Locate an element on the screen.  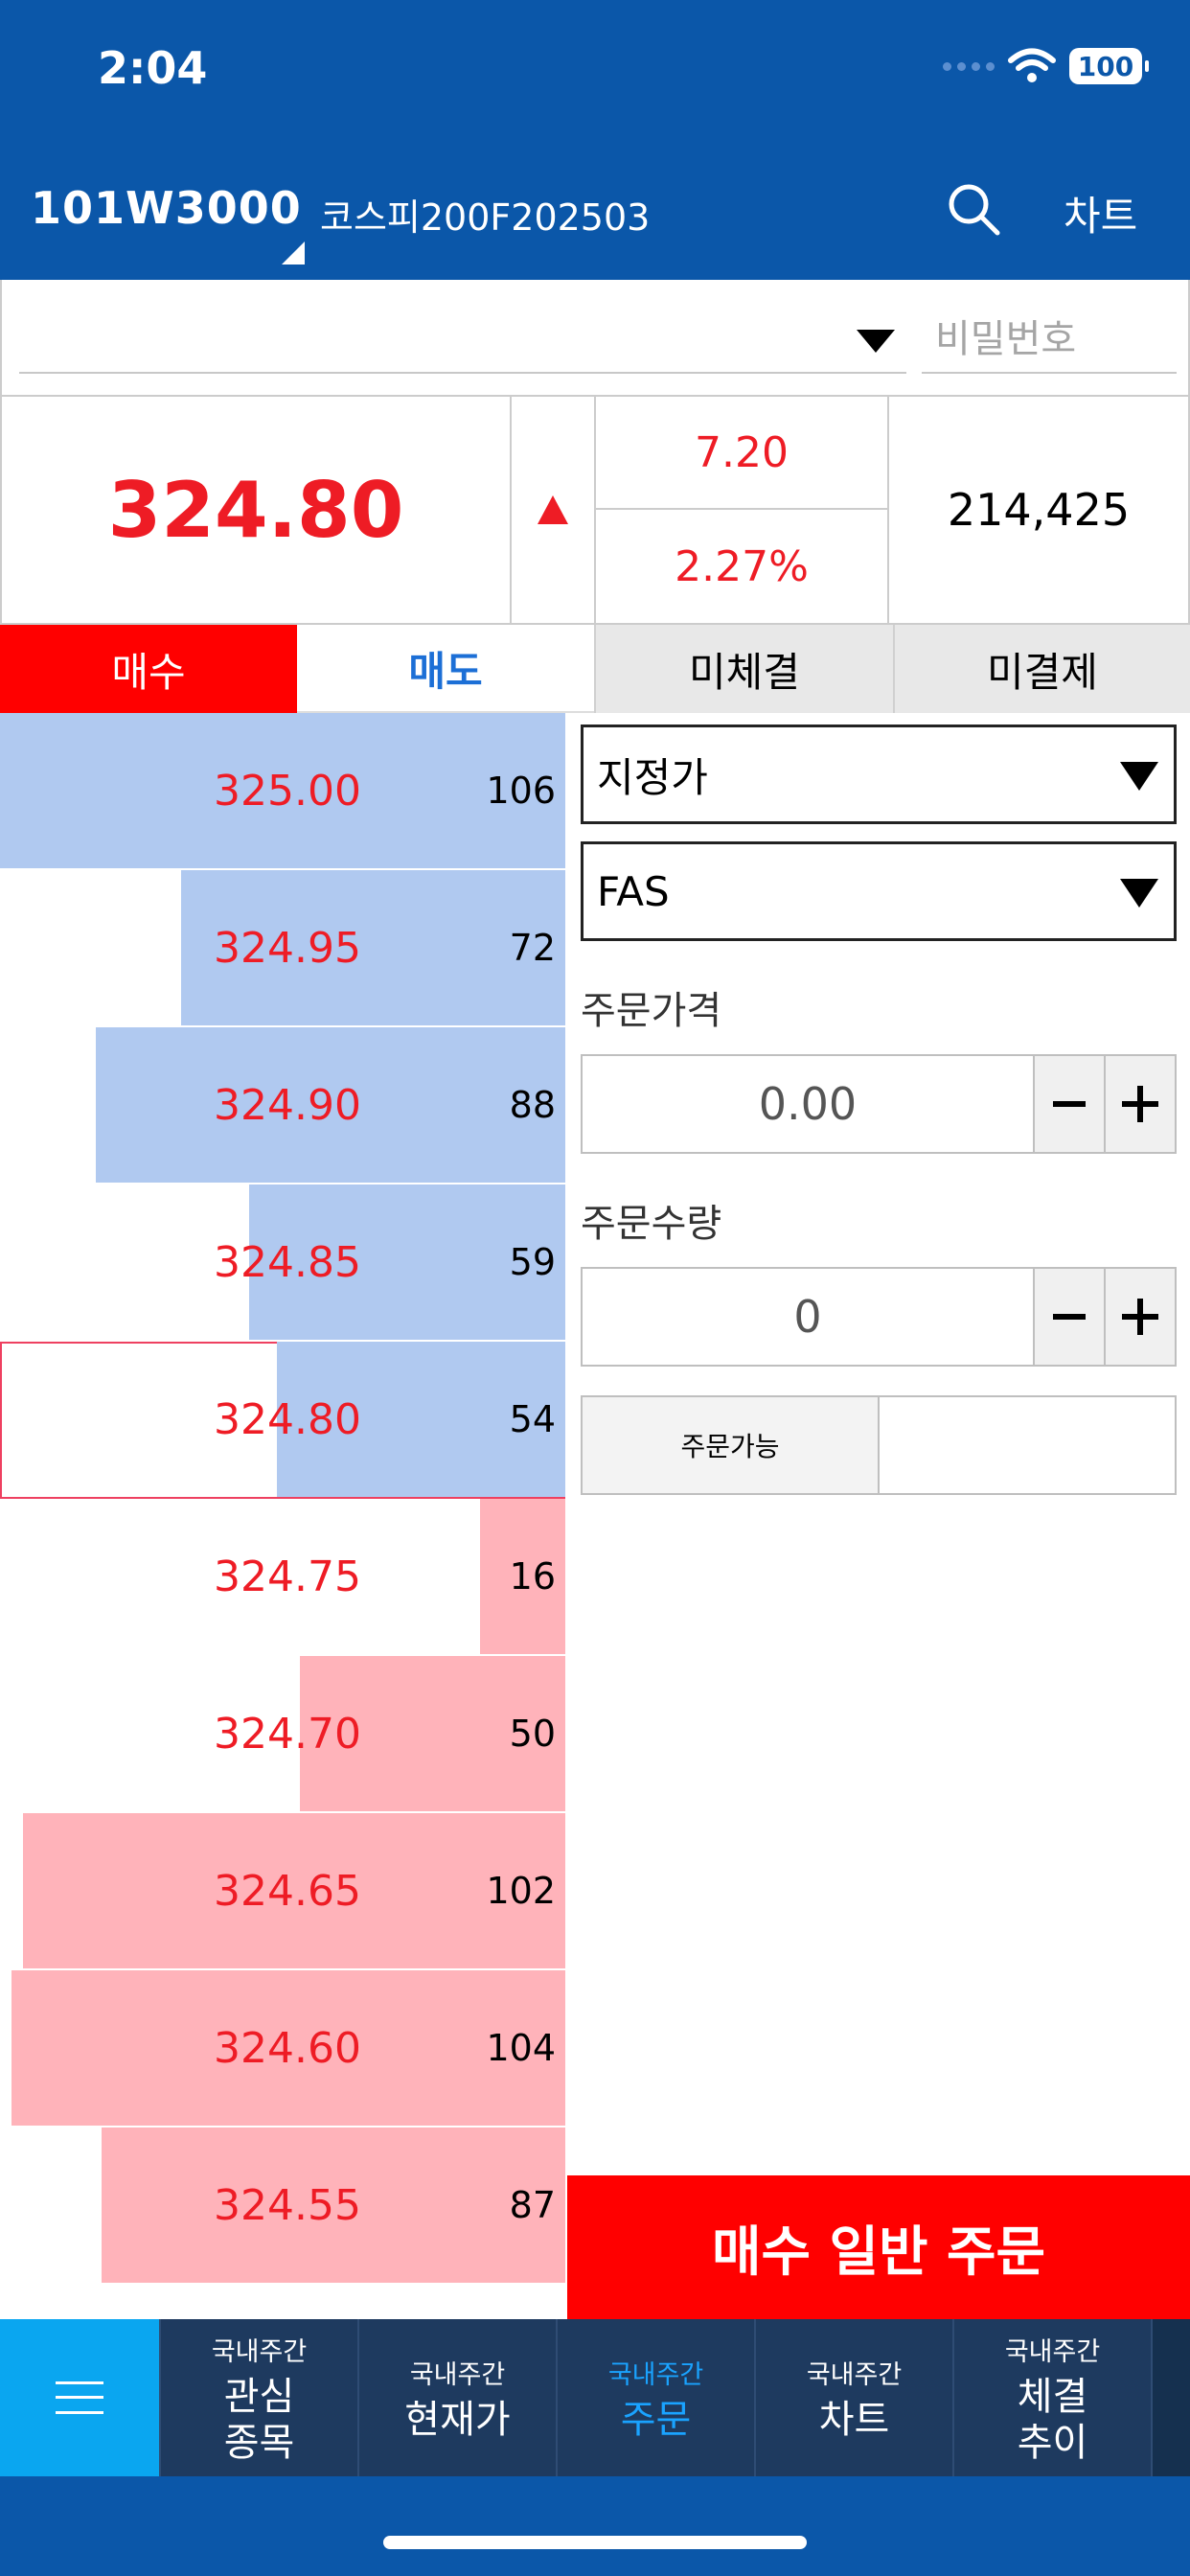
order-book-qty: 106 is located at coordinates (521, 791).